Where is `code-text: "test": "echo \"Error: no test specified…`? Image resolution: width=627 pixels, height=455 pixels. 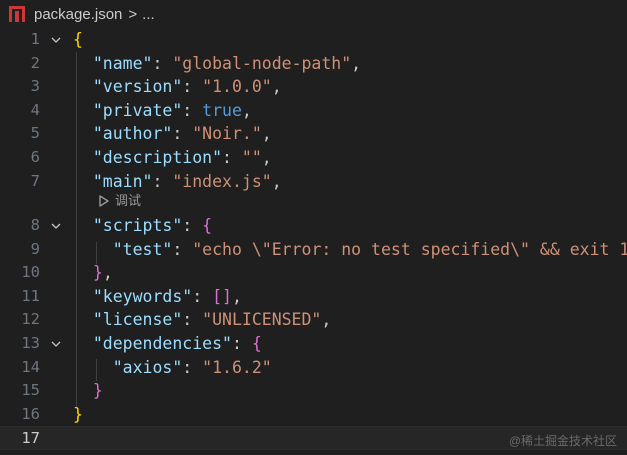 code-text: "test": "echo \"Error: no test specified… is located at coordinates (350, 250).